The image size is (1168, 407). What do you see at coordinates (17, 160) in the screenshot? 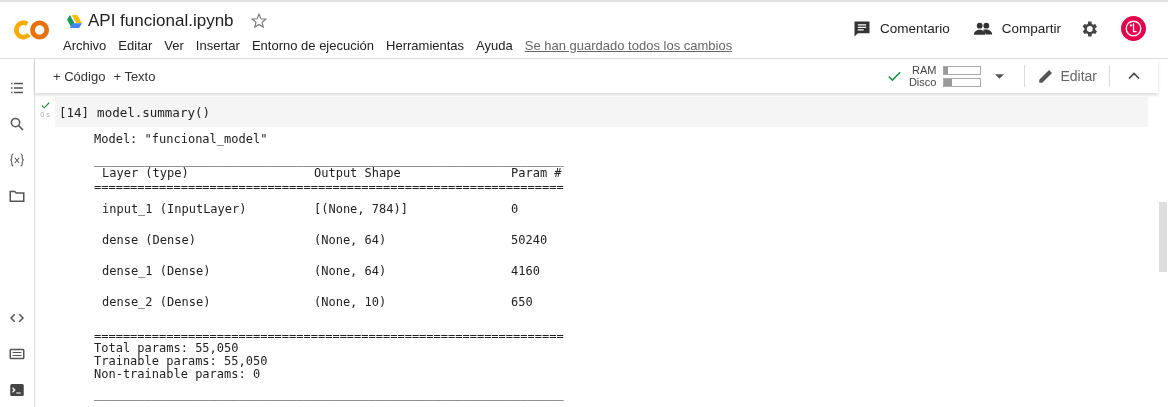
I see `variables-icon` at bounding box center [17, 160].